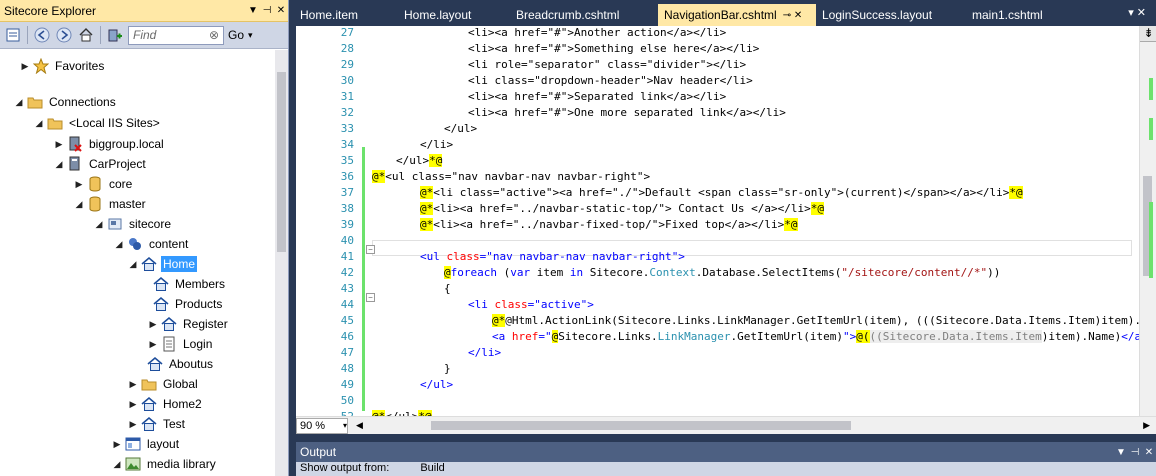  I want to click on tree-item: ▶ Login, so click(180, 344).